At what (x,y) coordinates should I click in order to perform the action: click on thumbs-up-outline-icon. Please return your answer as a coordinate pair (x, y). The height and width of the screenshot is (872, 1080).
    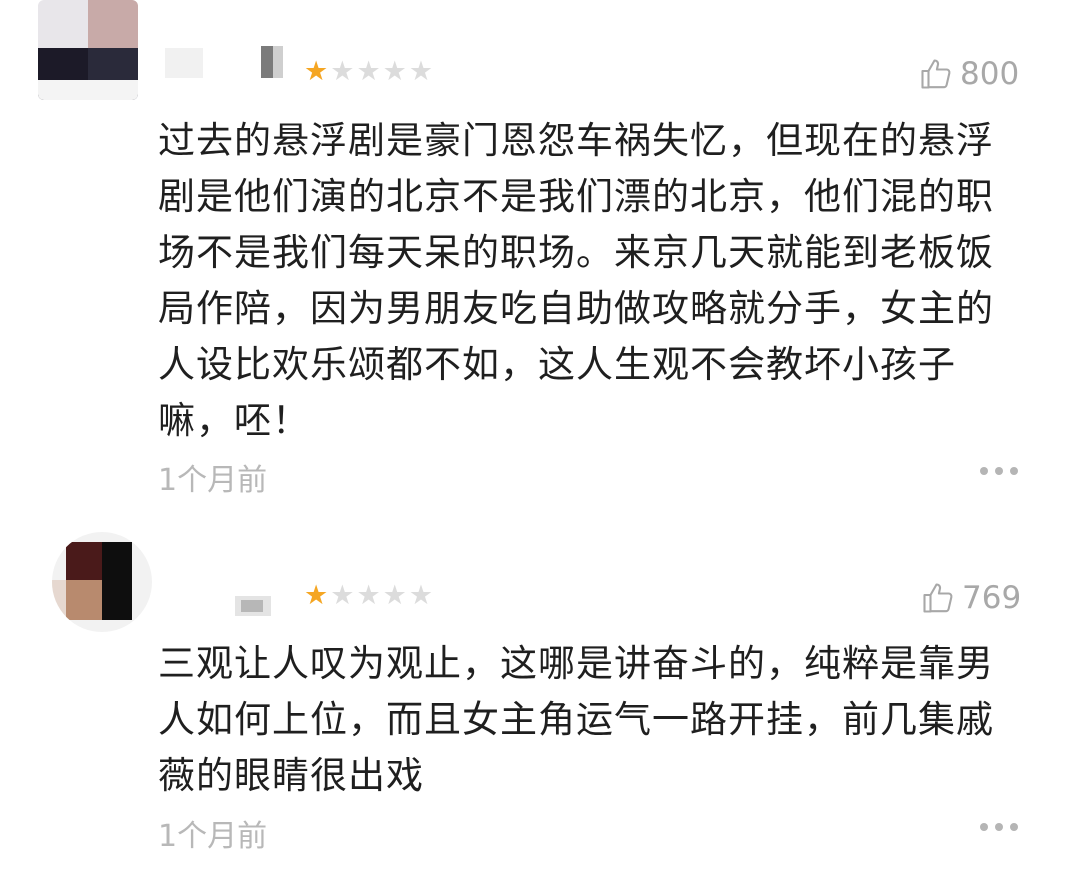
    Looking at the image, I should click on (938, 598).